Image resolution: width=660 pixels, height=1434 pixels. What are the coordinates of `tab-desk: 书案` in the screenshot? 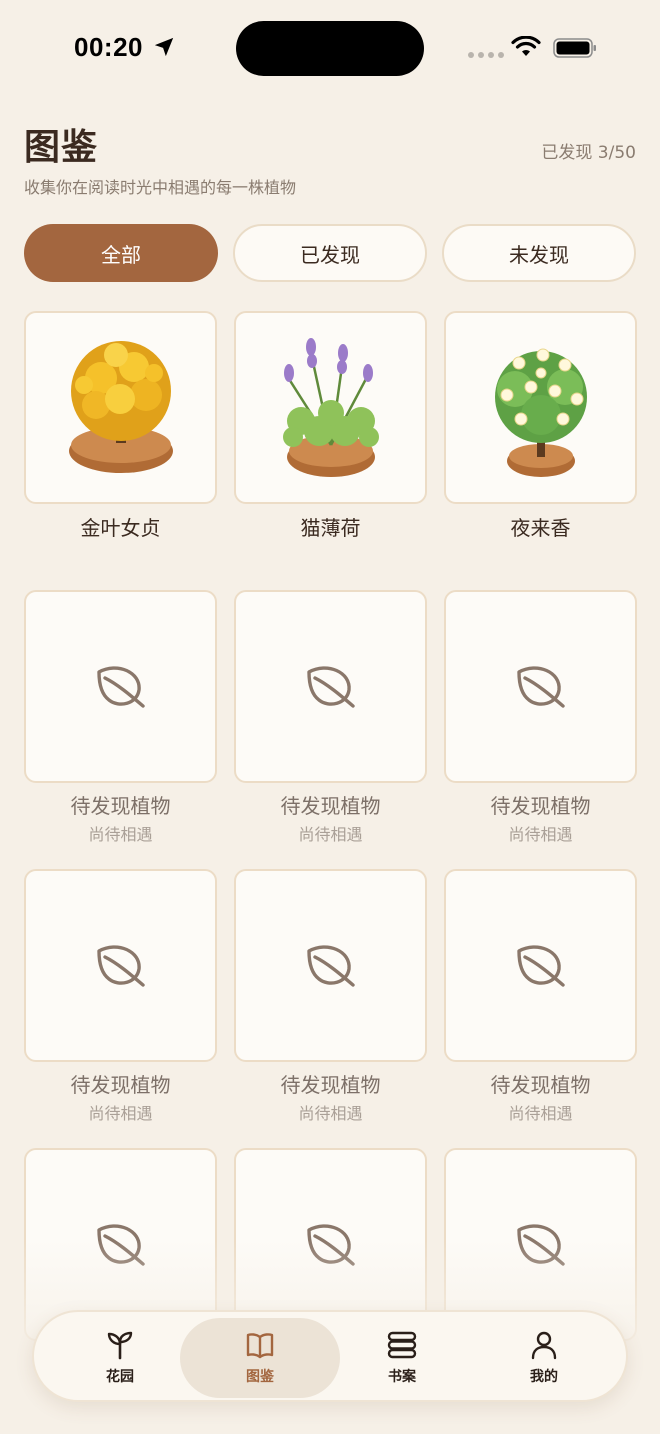 It's located at (402, 1358).